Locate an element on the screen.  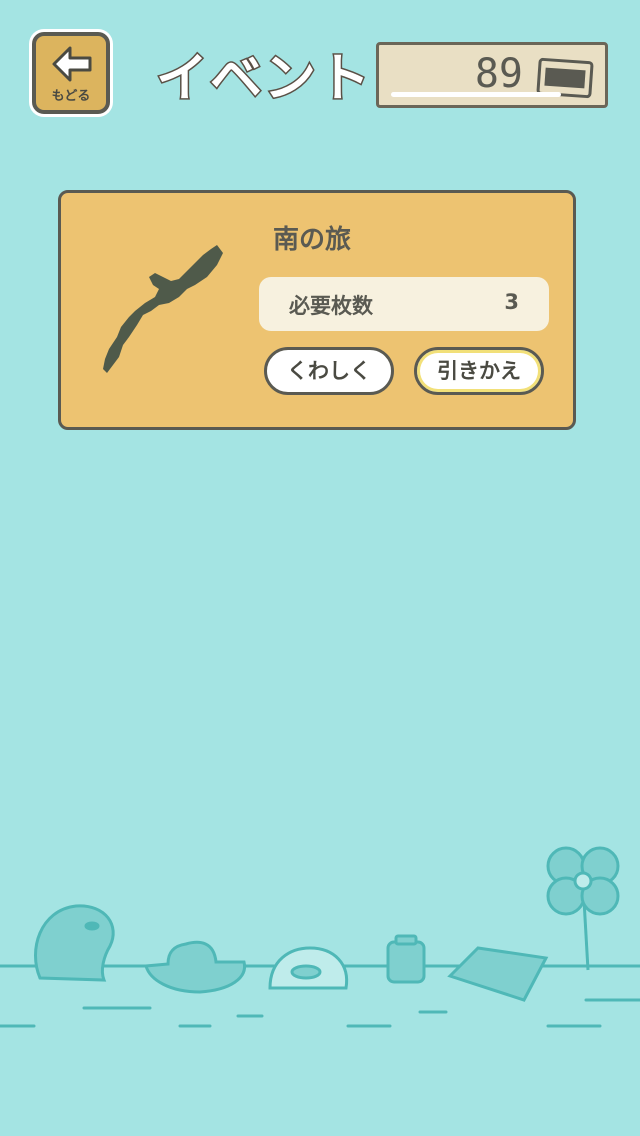
required-count-label: 必要枚数 is located at coordinates (331, 306).